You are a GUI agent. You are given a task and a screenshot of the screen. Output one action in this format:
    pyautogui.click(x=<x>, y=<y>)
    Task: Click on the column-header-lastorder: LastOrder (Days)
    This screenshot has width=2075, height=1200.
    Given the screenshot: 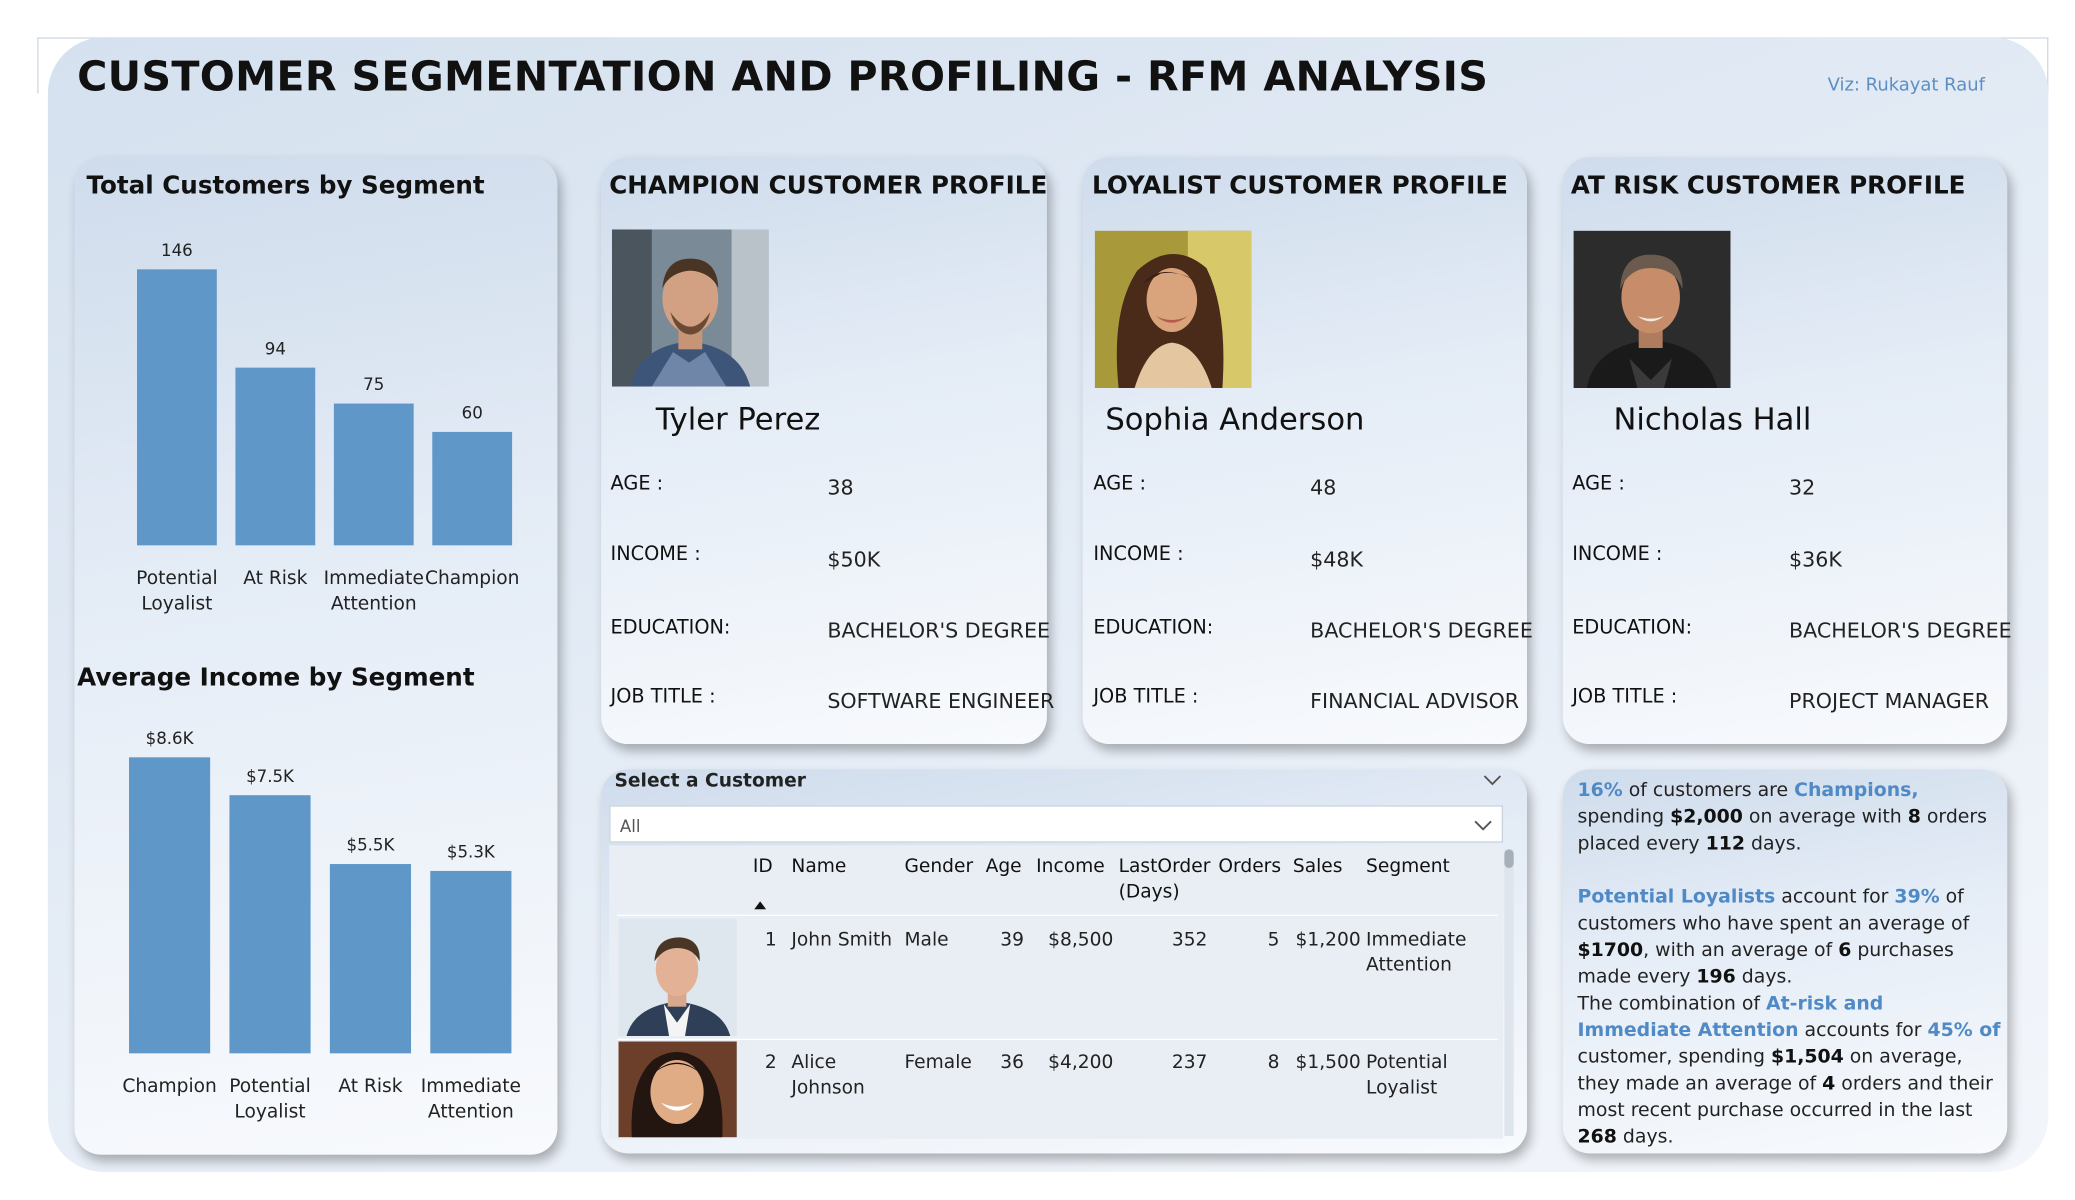 What is the action you would take?
    pyautogui.click(x=1165, y=880)
    